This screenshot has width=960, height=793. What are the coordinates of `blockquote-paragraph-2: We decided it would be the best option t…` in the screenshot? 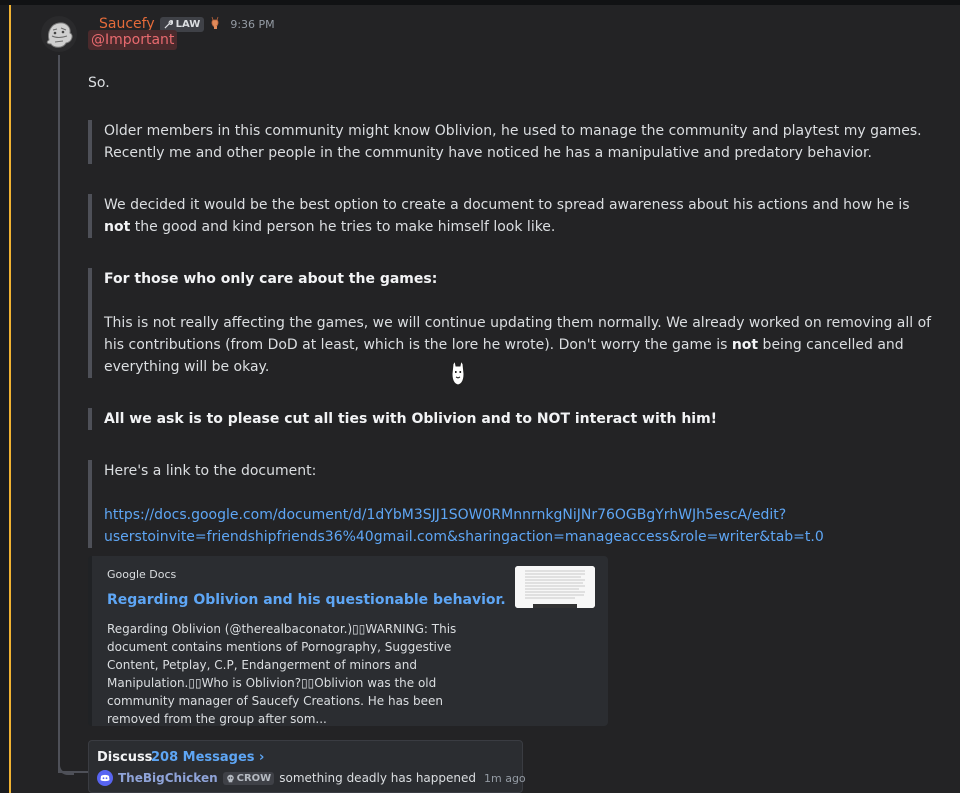 It's located at (511, 216).